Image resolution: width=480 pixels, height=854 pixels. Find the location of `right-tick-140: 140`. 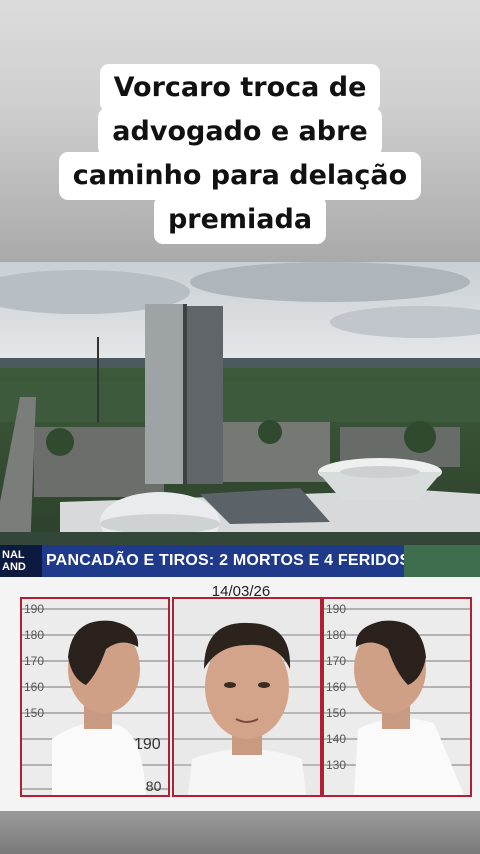

right-tick-140: 140 is located at coordinates (336, 739).